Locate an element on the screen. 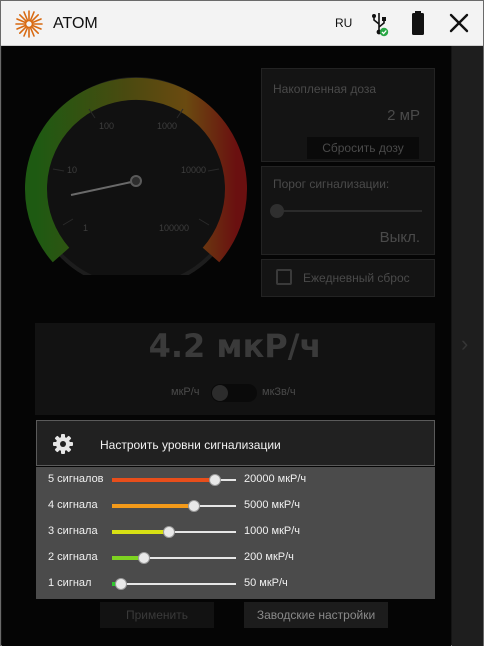  language-switch: RU is located at coordinates (343, 23).